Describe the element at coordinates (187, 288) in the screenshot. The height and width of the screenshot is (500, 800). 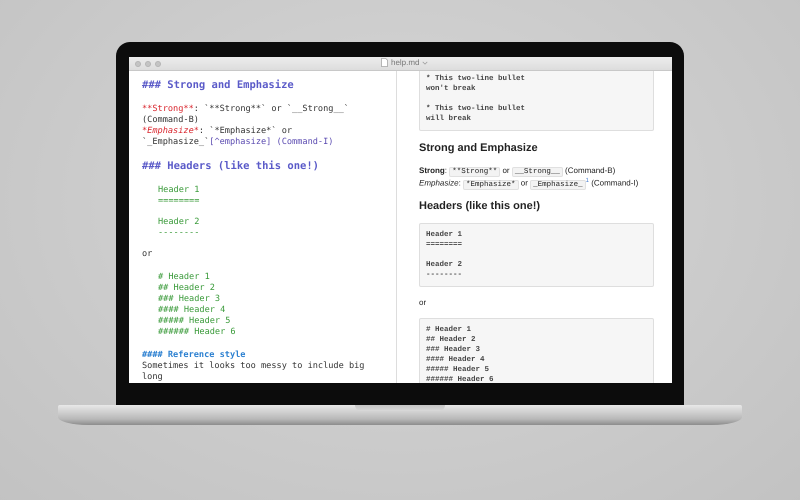
I see `markdown-code-line: ## Header 2` at that location.